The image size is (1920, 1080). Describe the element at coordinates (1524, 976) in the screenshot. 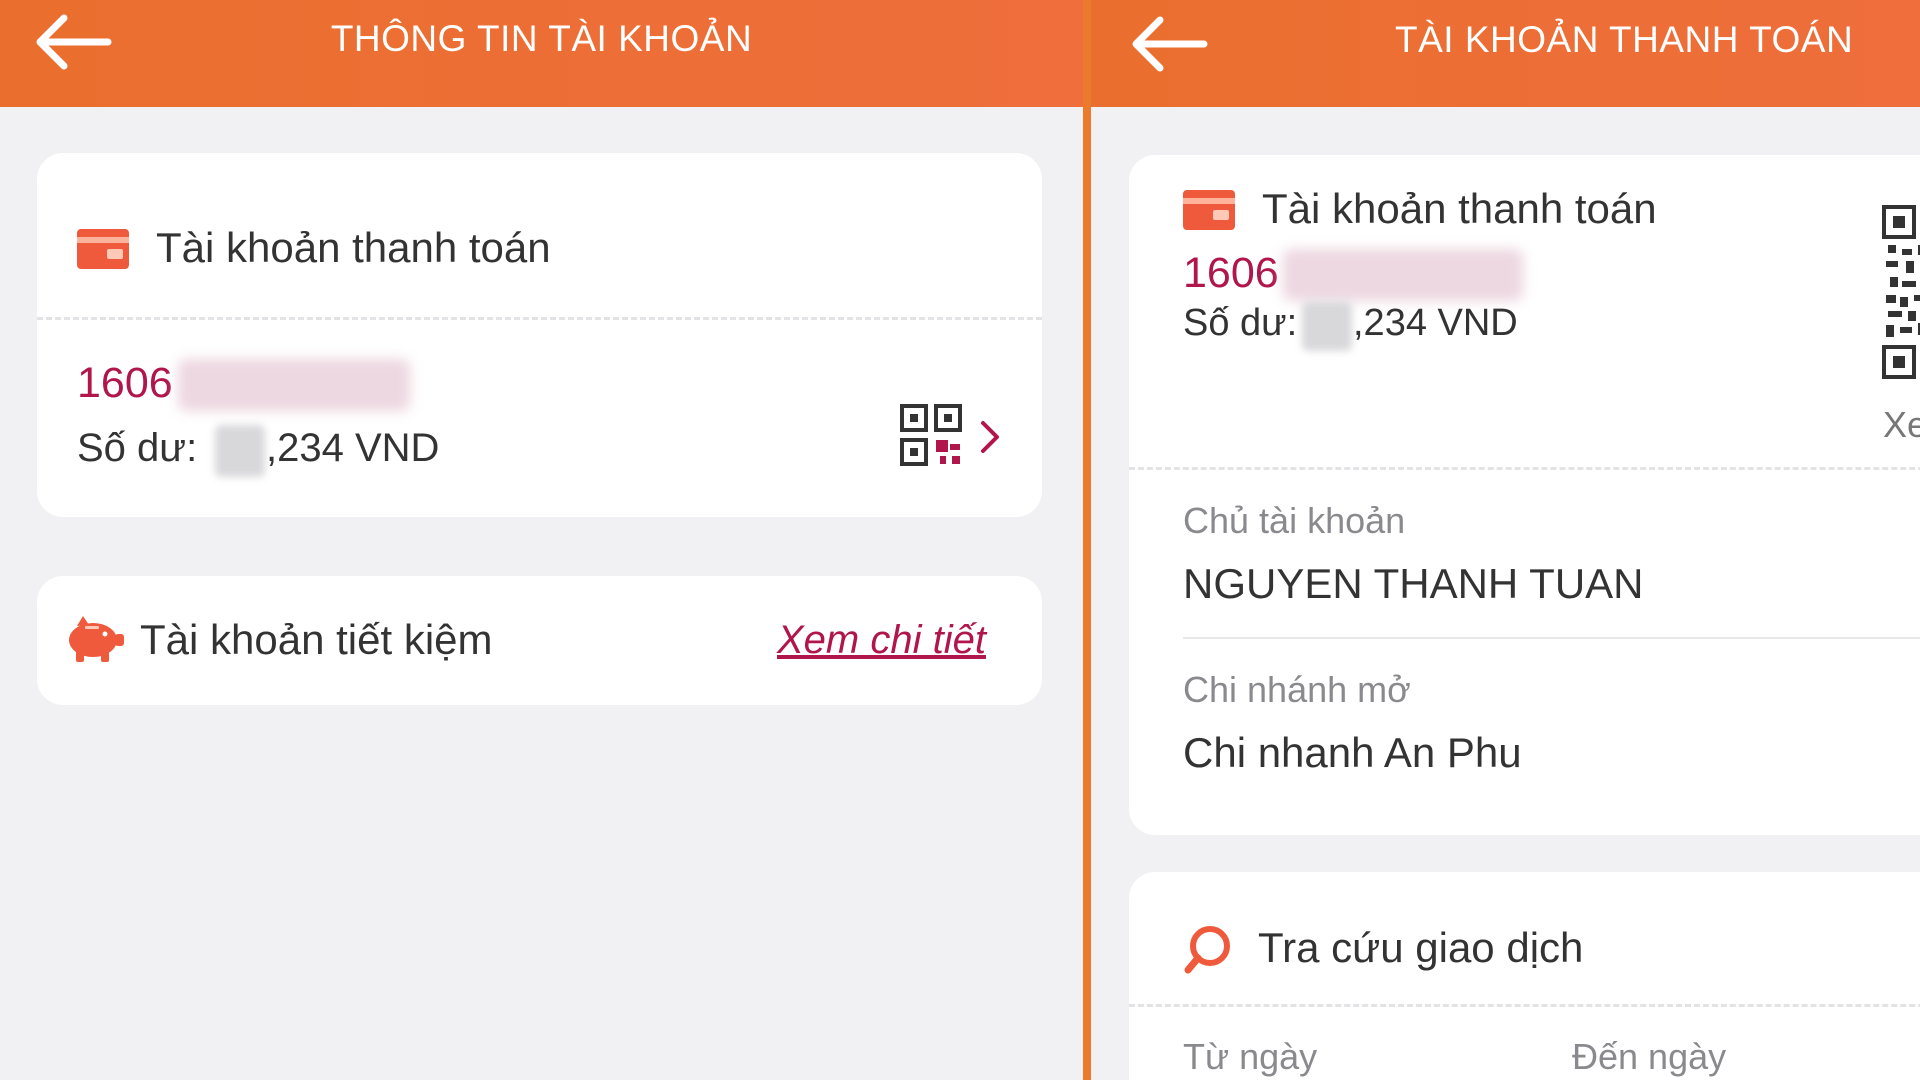

I see `transaction-search-card: Tra cứu giao dịch Từ ngày Đến ngày` at that location.